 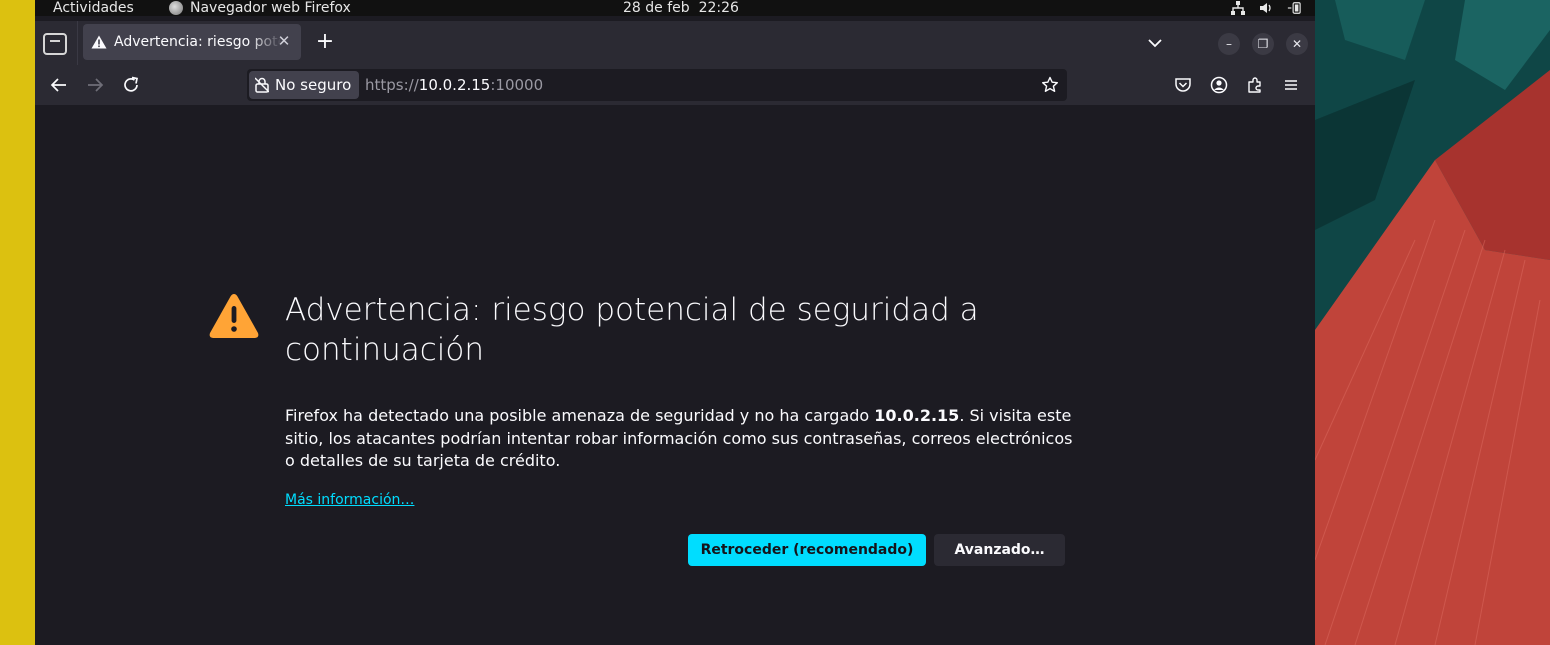 I want to click on pocket-button, so click(x=1183, y=85).